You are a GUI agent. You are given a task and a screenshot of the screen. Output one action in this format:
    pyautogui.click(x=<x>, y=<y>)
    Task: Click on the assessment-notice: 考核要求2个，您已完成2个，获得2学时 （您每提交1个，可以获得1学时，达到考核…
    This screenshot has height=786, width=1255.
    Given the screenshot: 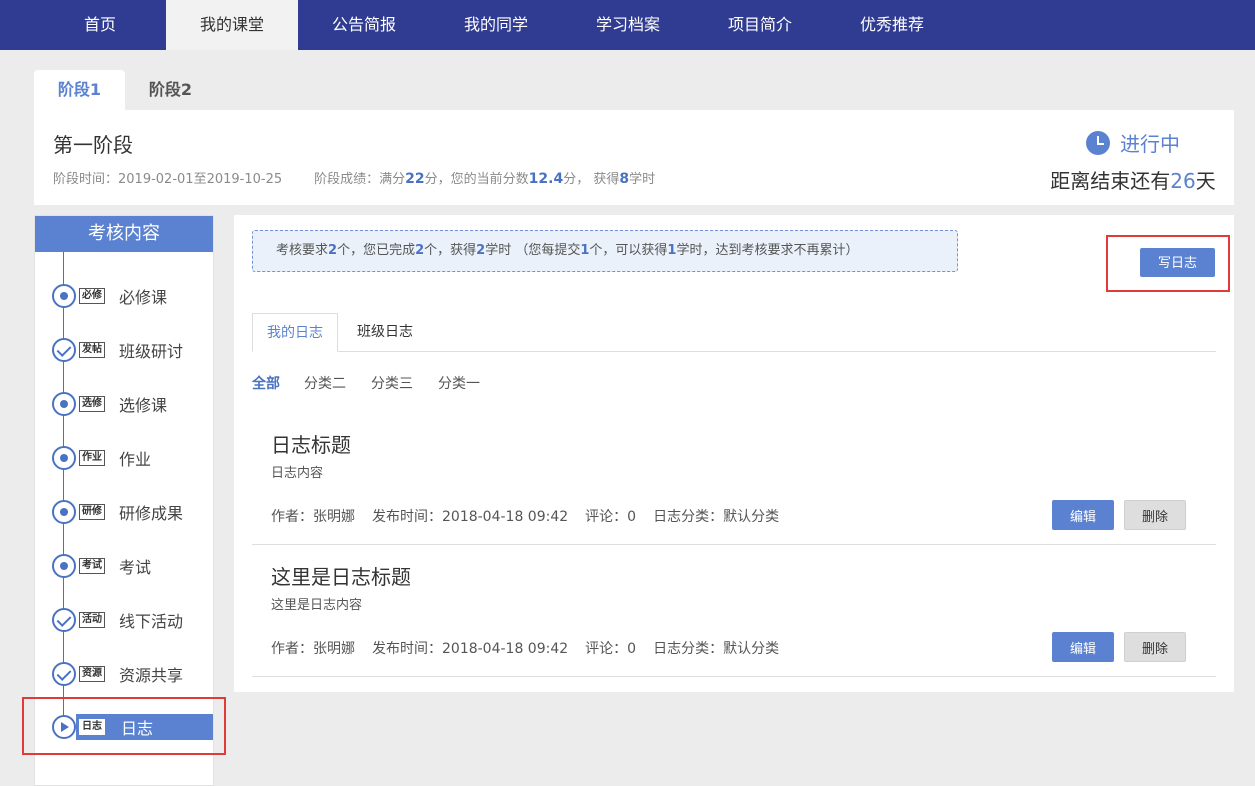 What is the action you would take?
    pyautogui.click(x=605, y=251)
    